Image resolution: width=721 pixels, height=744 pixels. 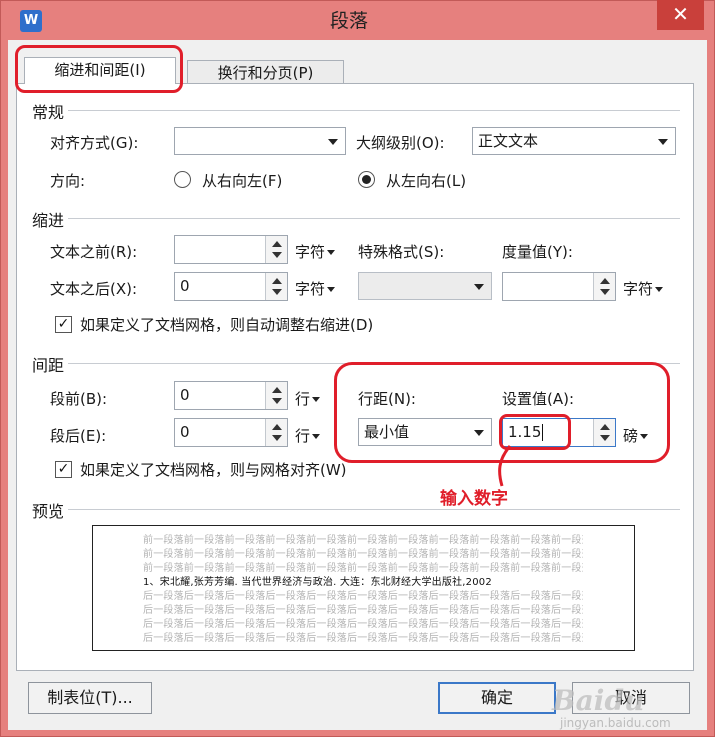 I want to click on outline-level-label: 大纲级别(O):, so click(x=400, y=143).